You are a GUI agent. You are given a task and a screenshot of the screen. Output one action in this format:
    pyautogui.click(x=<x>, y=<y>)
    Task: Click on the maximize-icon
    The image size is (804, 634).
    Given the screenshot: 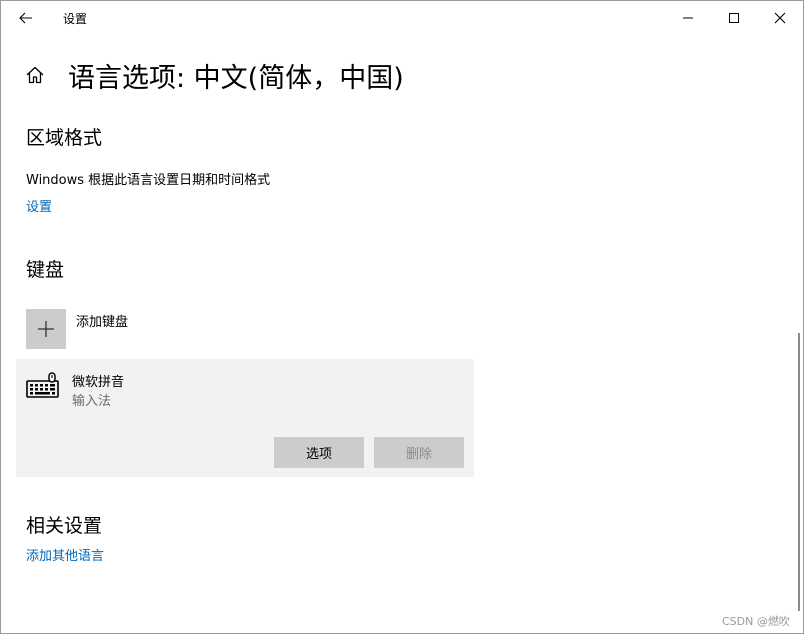 What is the action you would take?
    pyautogui.click(x=734, y=18)
    